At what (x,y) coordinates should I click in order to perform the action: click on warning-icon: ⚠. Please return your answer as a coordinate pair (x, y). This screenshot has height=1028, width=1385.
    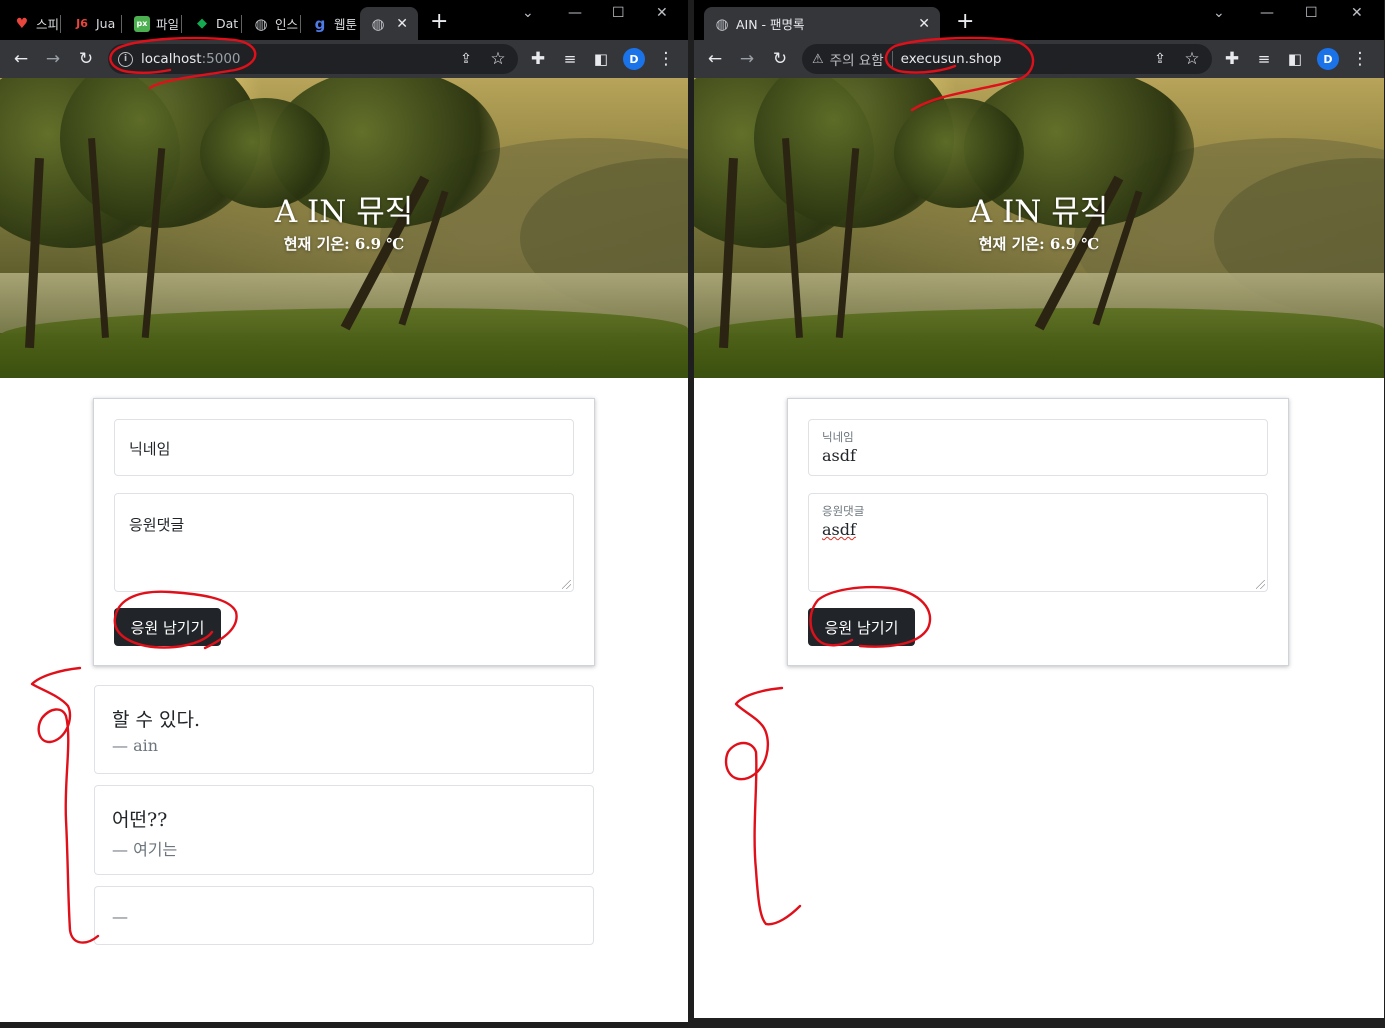
    Looking at the image, I should click on (818, 59).